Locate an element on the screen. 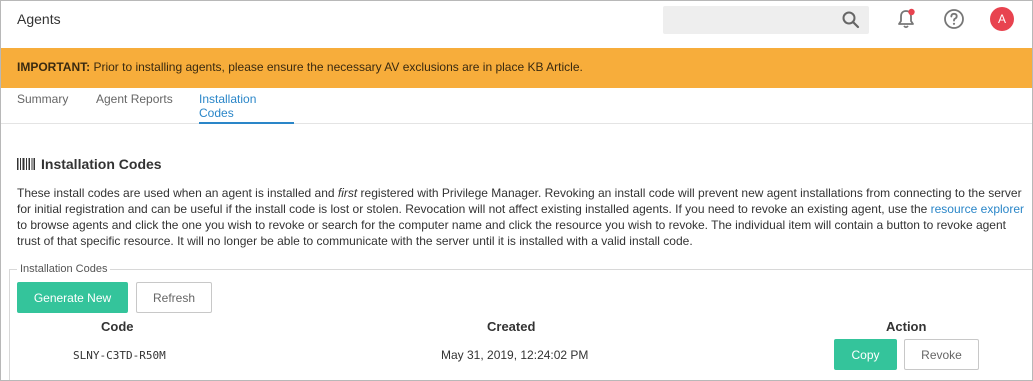 The width and height of the screenshot is (1033, 381). tab-bar: Summary Agent Reports Installation Codes is located at coordinates (516, 106).